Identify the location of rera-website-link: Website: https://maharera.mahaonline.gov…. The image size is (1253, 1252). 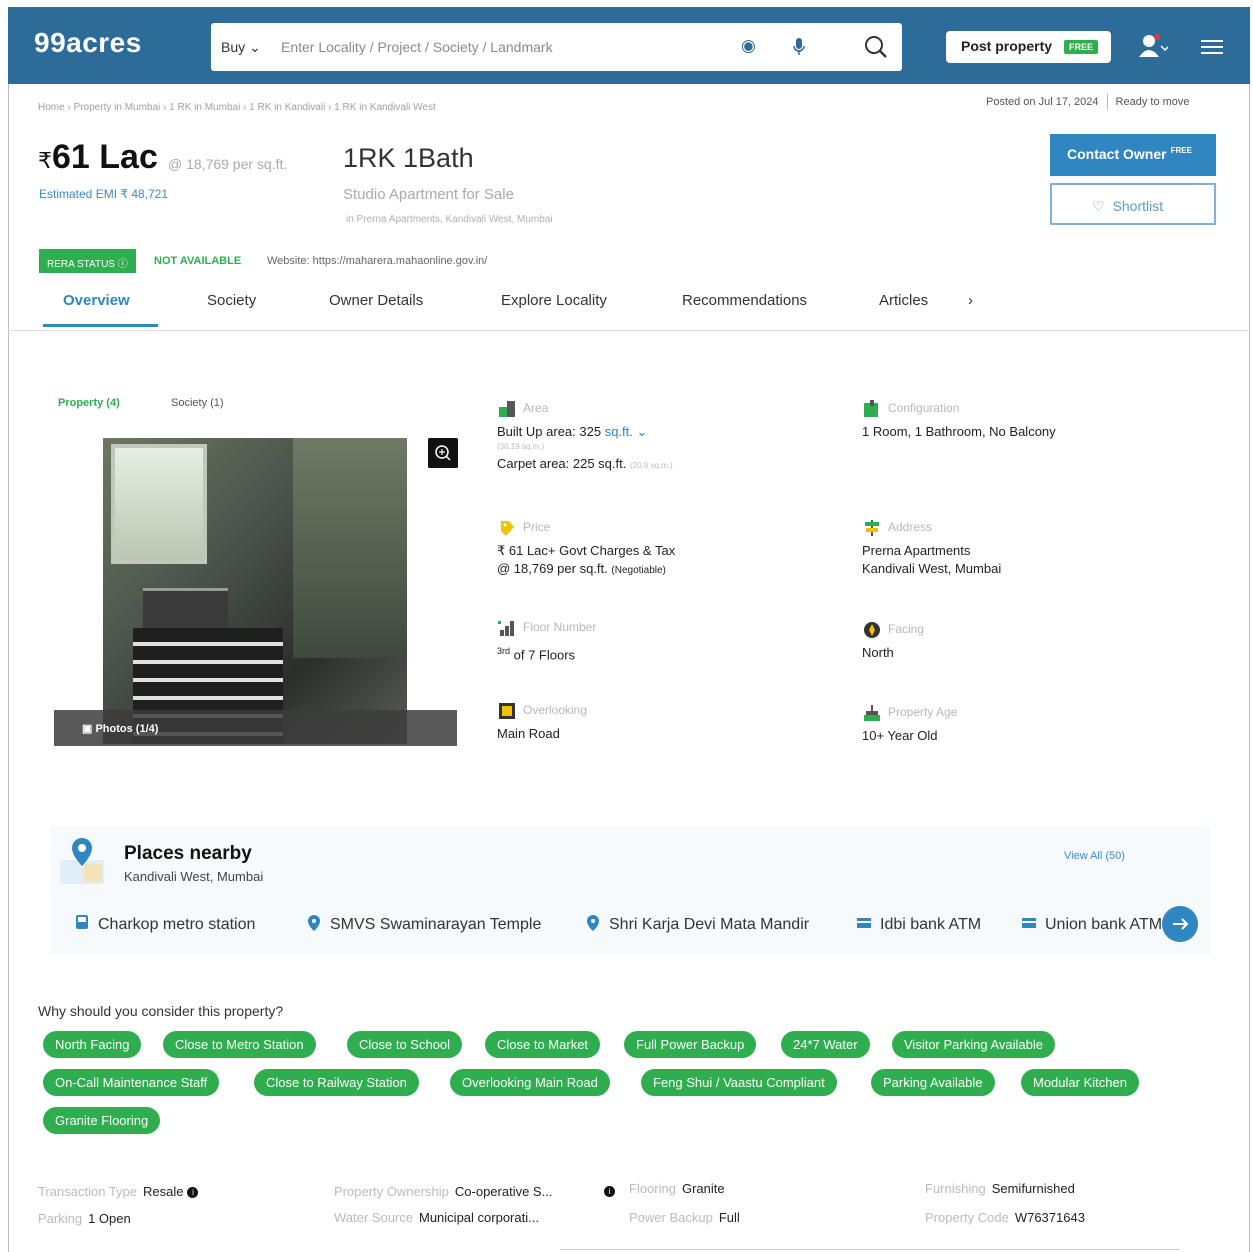
(377, 261).